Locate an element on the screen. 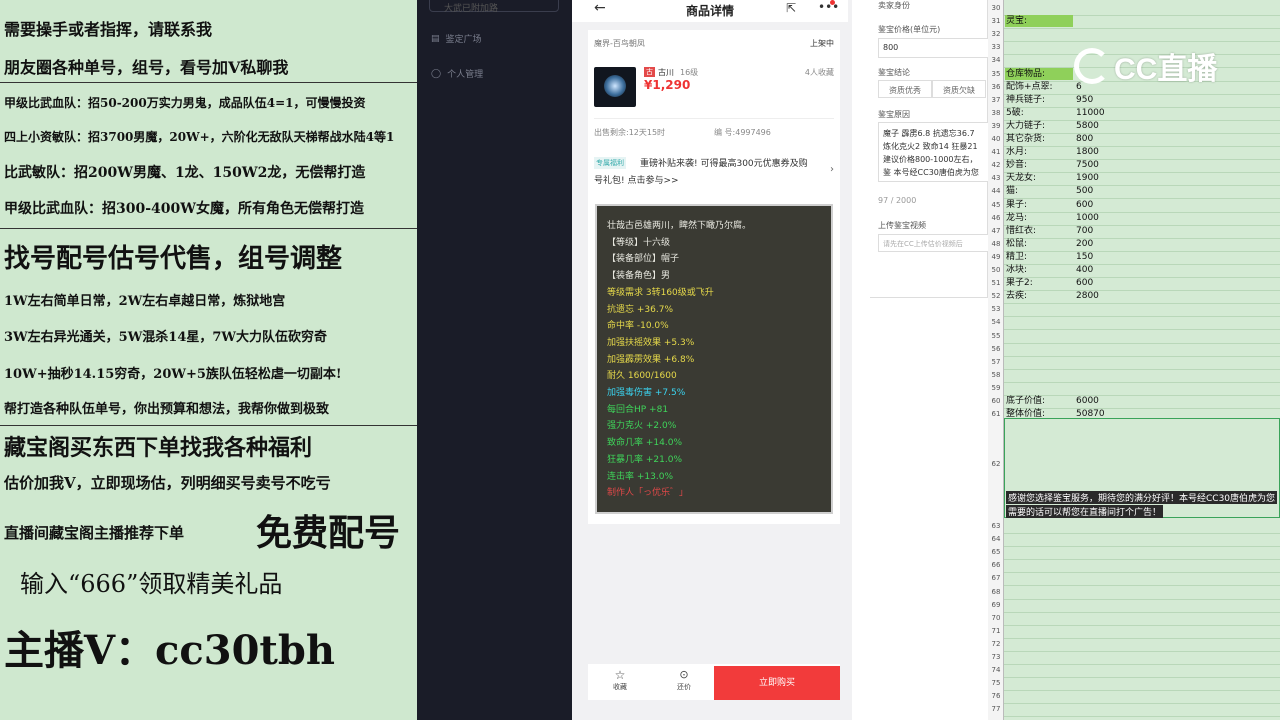 The width and height of the screenshot is (1280, 720). price-tag-icon: ⊙ is located at coordinates (684, 674).